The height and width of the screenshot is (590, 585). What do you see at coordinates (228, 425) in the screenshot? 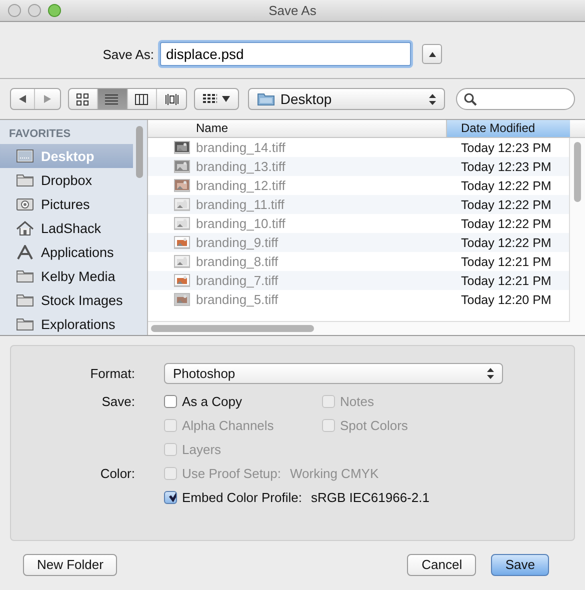
I see `checkbox-label: Alpha Channels` at bounding box center [228, 425].